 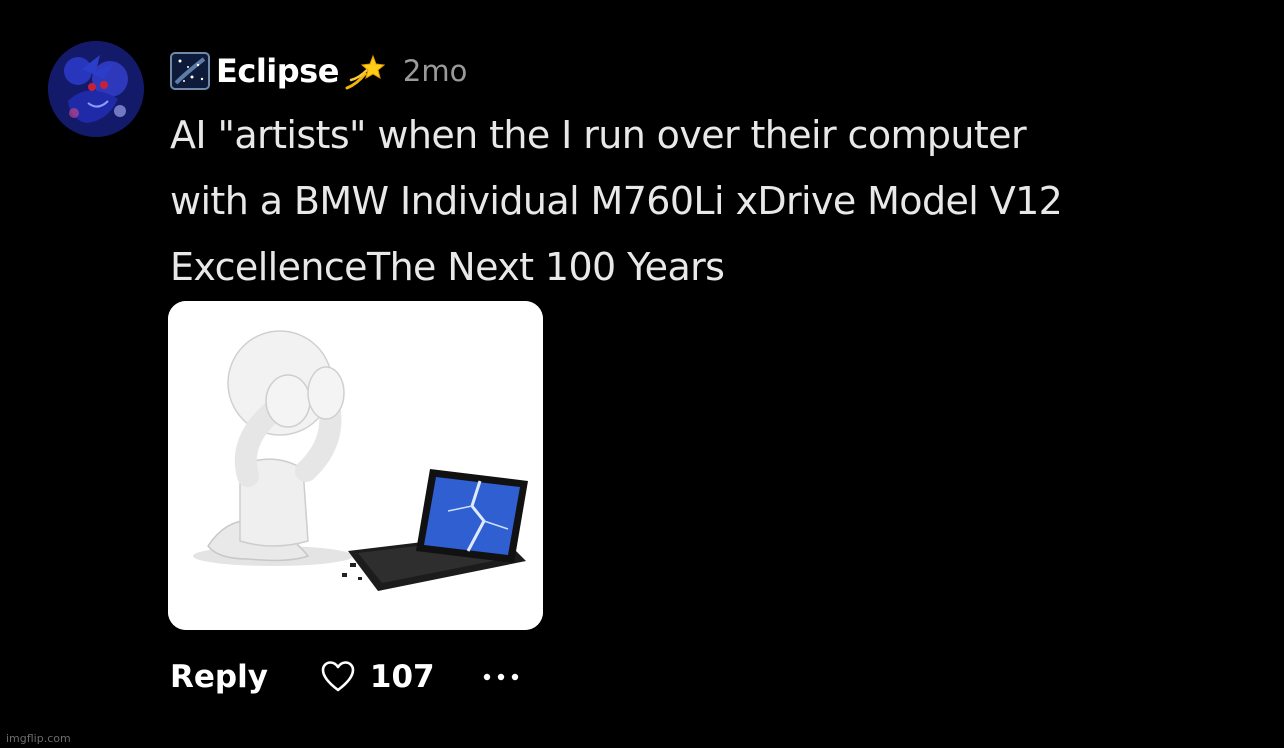 I want to click on like-count: 107, so click(x=402, y=677).